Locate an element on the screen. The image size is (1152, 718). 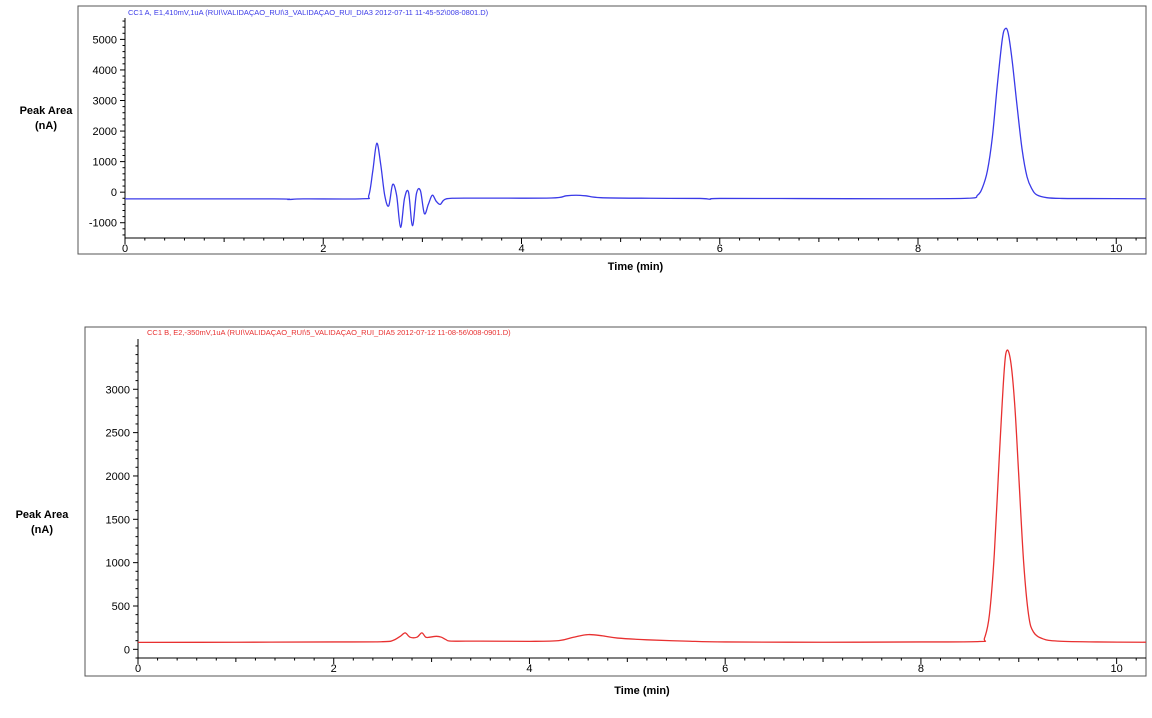
y-tick-label: 1500 is located at coordinates (118, 520).